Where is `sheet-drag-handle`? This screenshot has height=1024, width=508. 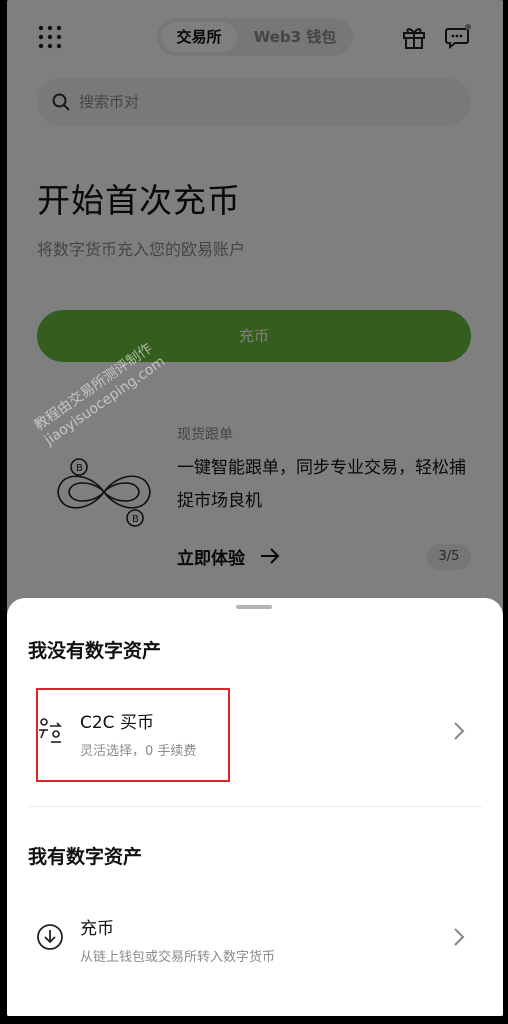 sheet-drag-handle is located at coordinates (254, 607).